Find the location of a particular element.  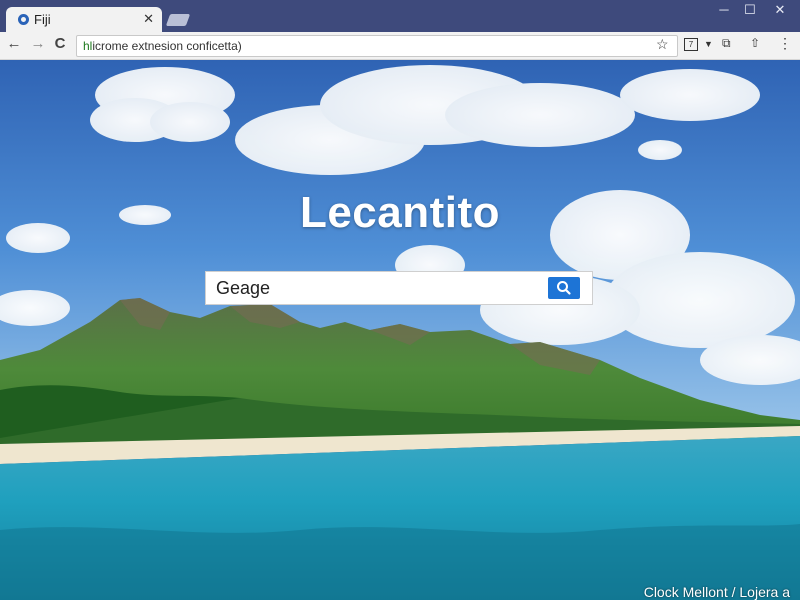

address-bar-text: hlicrome extnesion conficetta) is located at coordinates (162, 46).